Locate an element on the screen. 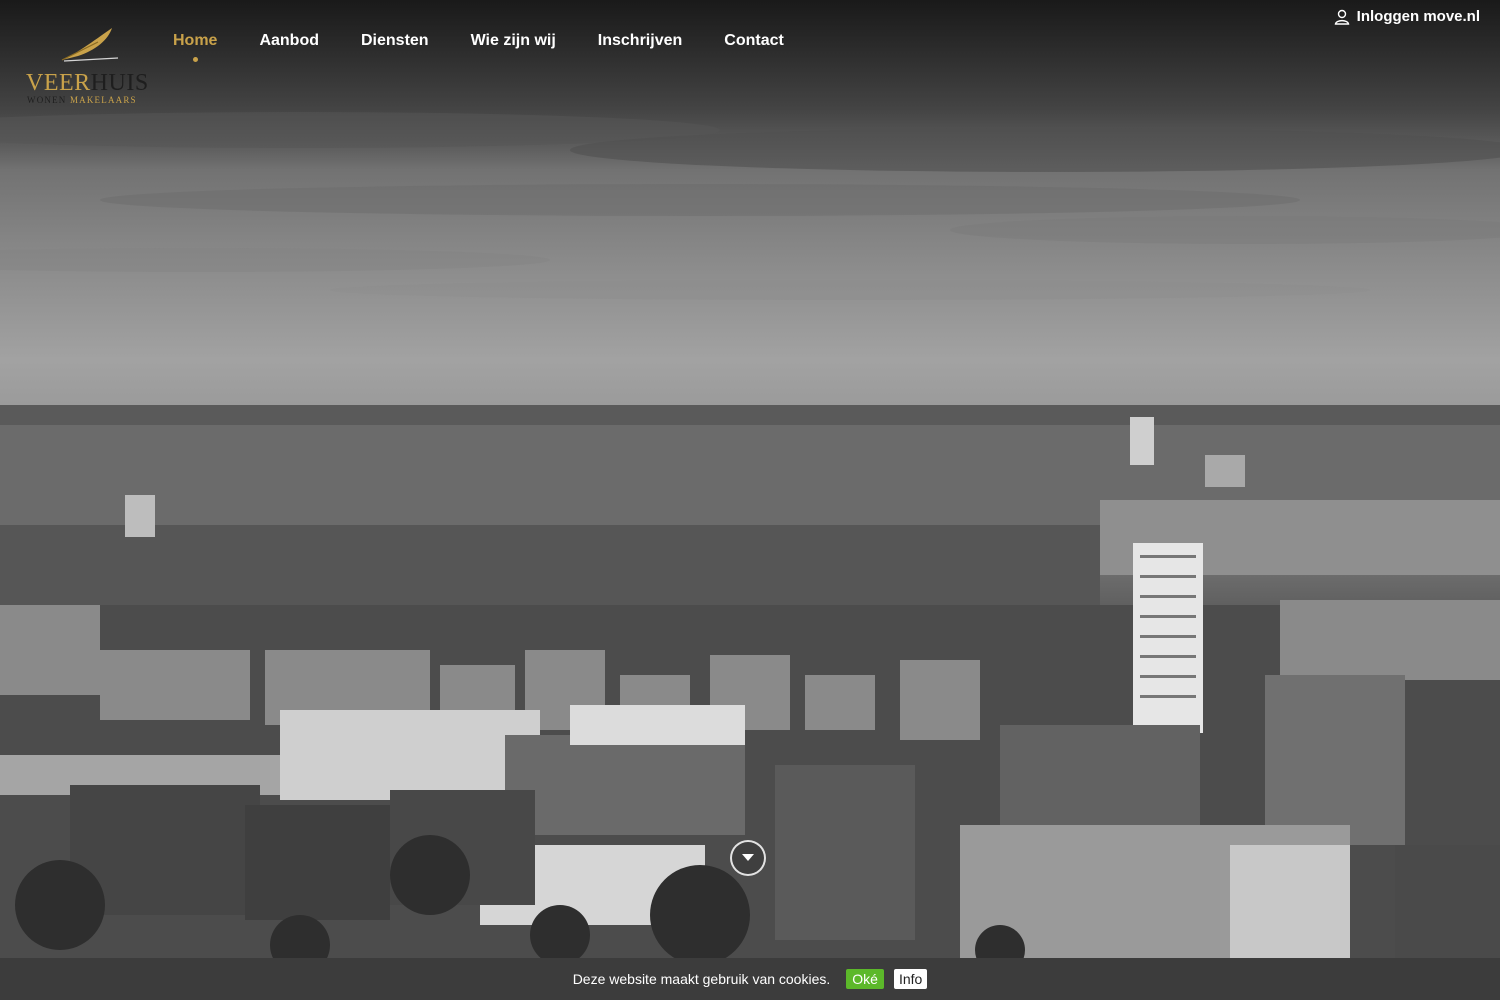 This screenshot has height=1000, width=1500. brand-tagline-part1: WONEN is located at coordinates (47, 100).